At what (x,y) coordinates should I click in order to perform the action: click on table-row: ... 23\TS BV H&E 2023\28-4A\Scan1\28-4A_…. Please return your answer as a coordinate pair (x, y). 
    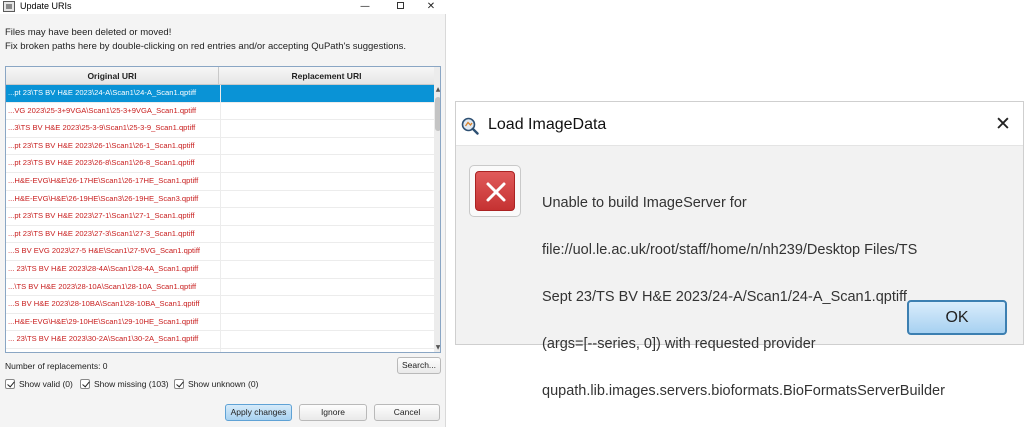
    Looking at the image, I should click on (220, 269).